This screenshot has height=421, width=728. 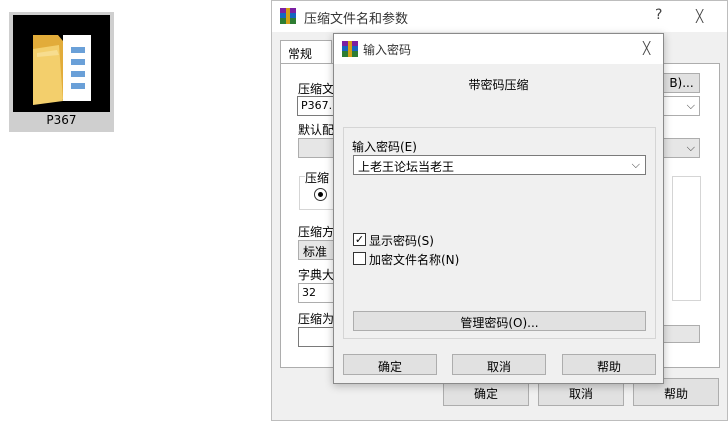 I want to click on encrypt-names-checkbox, so click(x=359, y=258).